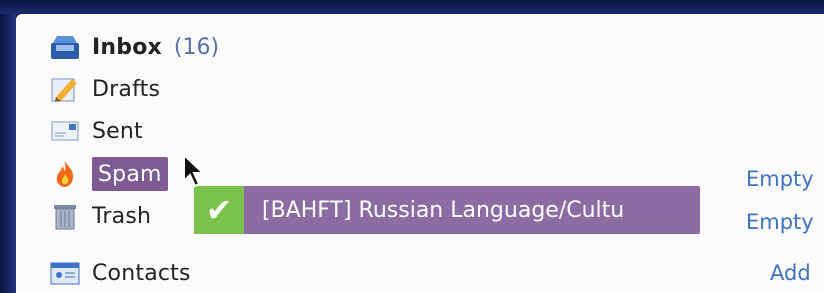  Describe the element at coordinates (412, 7) in the screenshot. I see `window-frame-top` at that location.